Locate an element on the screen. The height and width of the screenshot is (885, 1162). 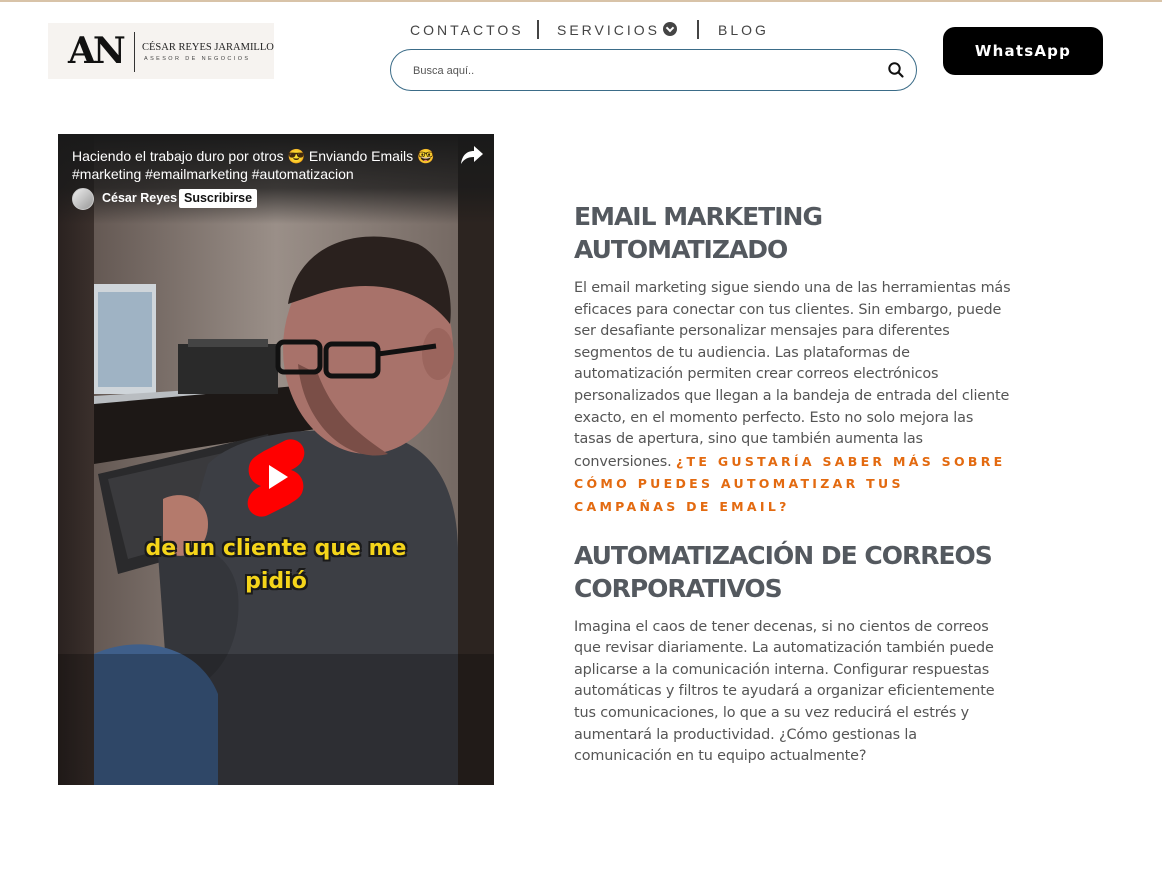
youtube-shorts-play-icon is located at coordinates (276, 477).